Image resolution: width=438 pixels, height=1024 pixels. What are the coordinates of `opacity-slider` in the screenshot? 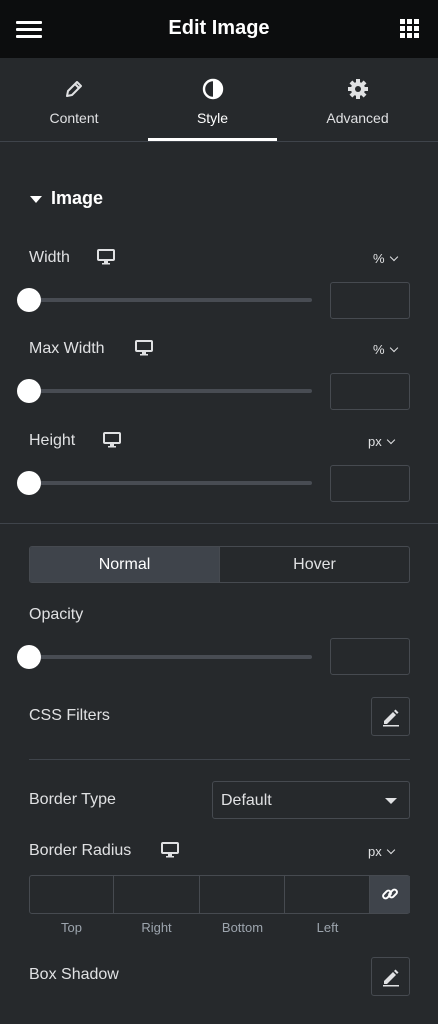 It's located at (170, 657).